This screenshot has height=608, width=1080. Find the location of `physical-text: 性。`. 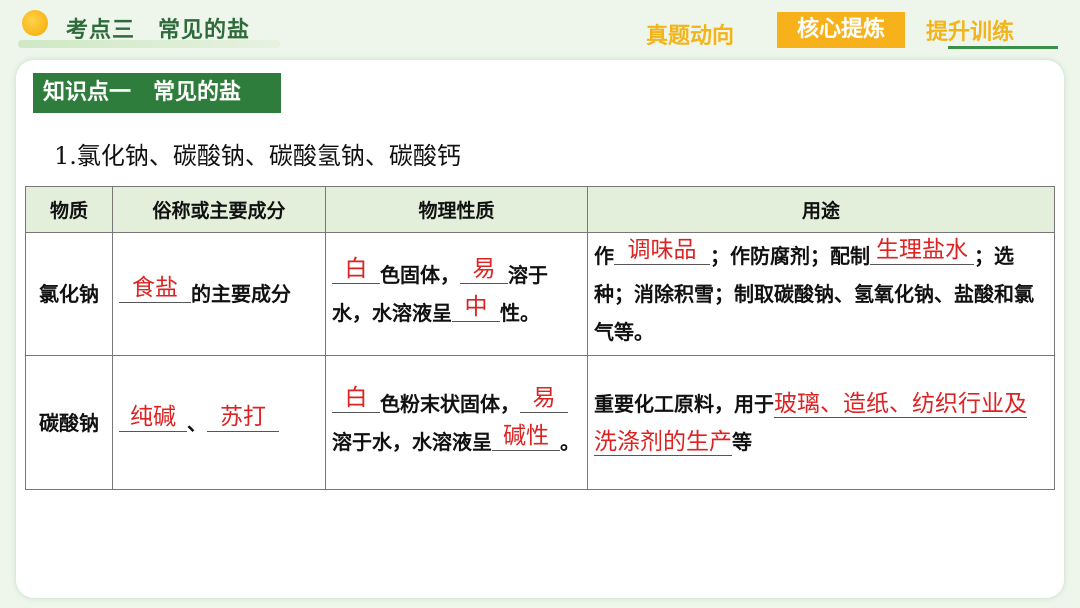

physical-text: 性。 is located at coordinates (520, 313).